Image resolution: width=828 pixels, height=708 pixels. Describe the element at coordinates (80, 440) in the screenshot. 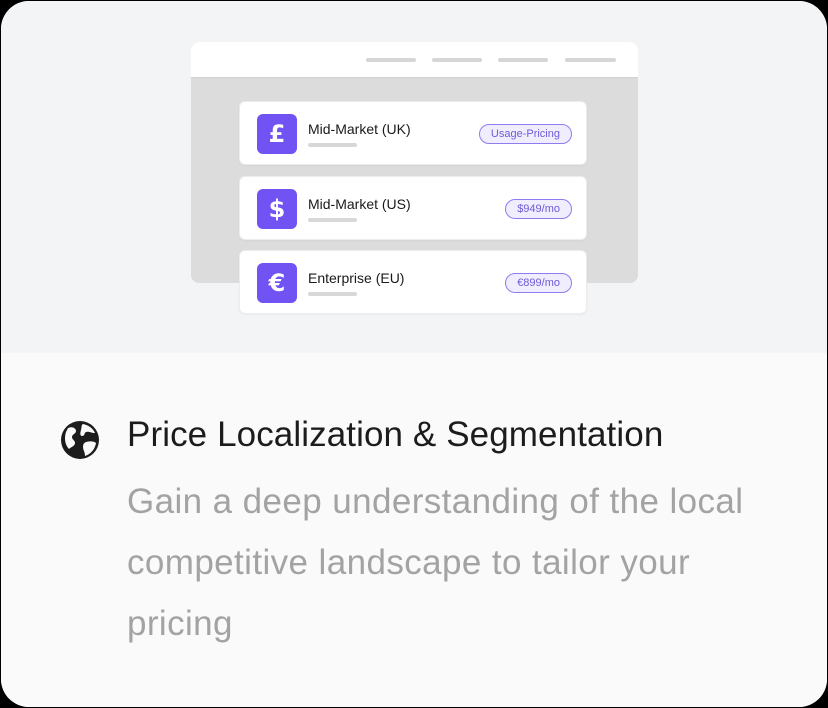

I see `globe-icon` at that location.